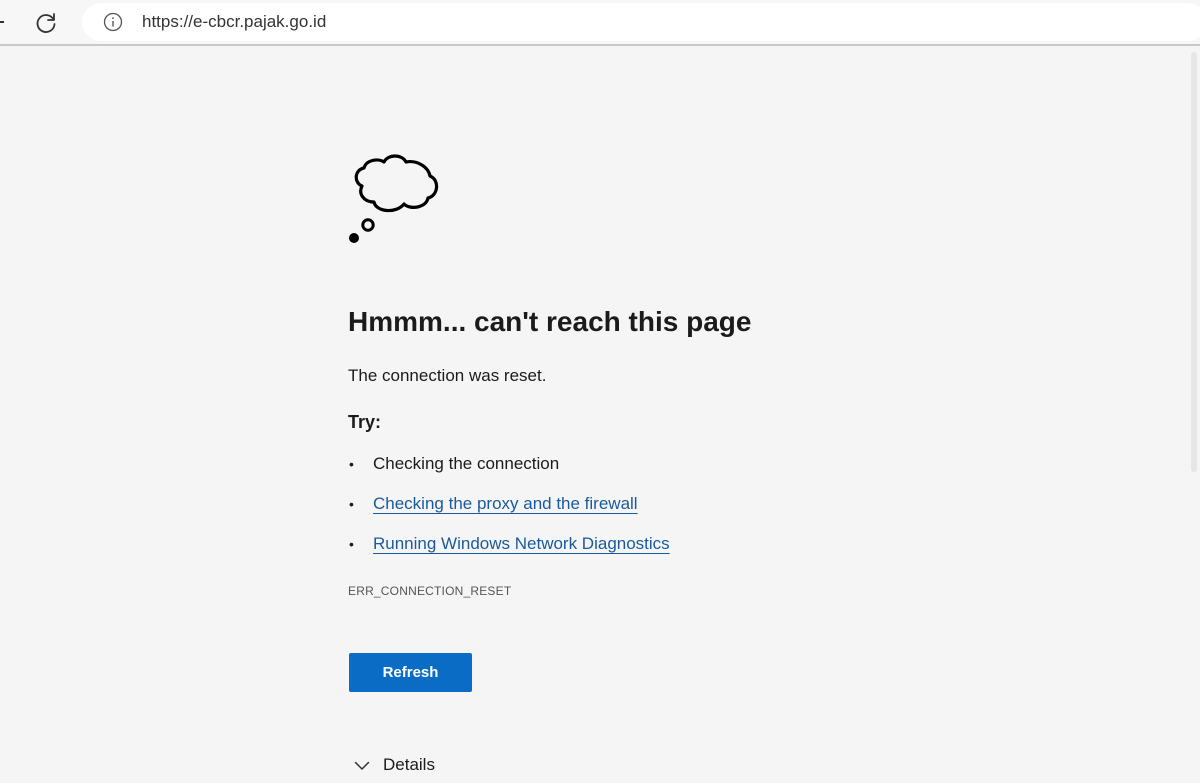 This screenshot has width=1200, height=783. Describe the element at coordinates (466, 463) in the screenshot. I see `suggestion-check-connection: Checking the connection` at that location.